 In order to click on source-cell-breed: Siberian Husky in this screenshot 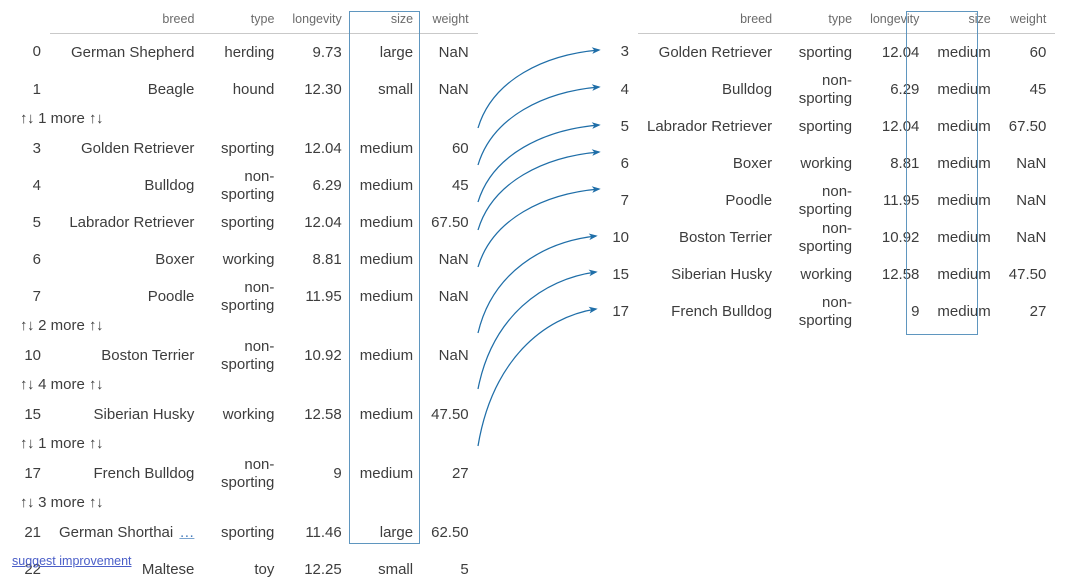, I will do `click(126, 414)`.